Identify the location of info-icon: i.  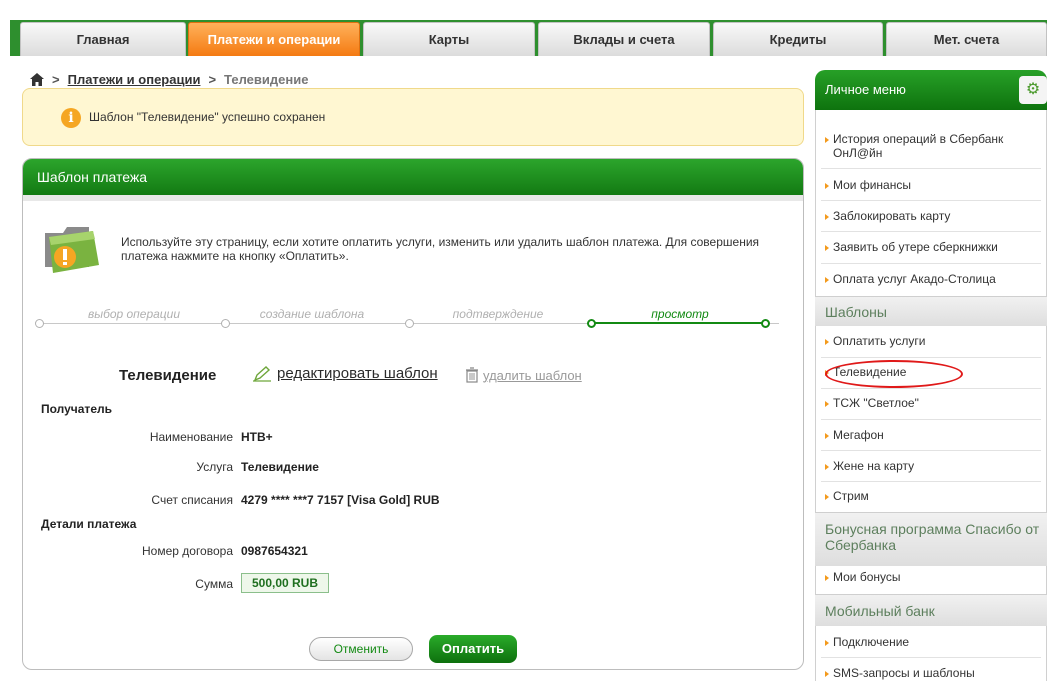
(71, 118).